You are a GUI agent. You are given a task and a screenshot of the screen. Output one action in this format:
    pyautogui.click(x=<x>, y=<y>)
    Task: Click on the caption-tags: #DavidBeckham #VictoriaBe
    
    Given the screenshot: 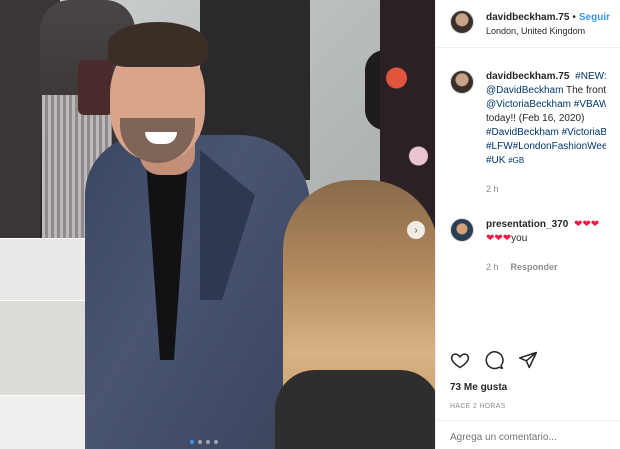 What is the action you would take?
    pyautogui.click(x=546, y=133)
    